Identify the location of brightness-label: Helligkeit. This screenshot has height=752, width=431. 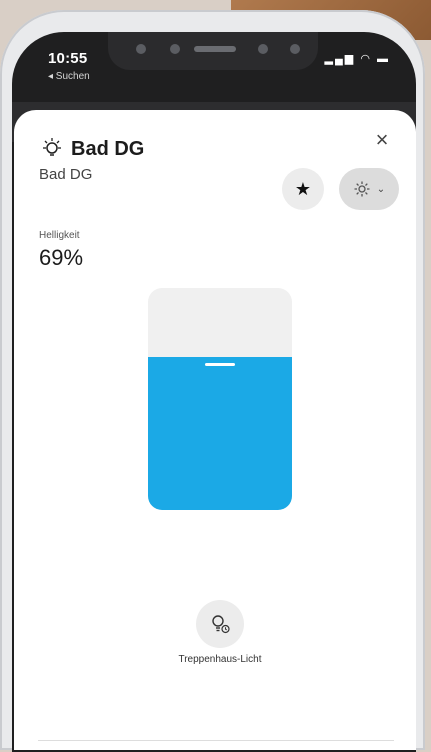
(59, 235).